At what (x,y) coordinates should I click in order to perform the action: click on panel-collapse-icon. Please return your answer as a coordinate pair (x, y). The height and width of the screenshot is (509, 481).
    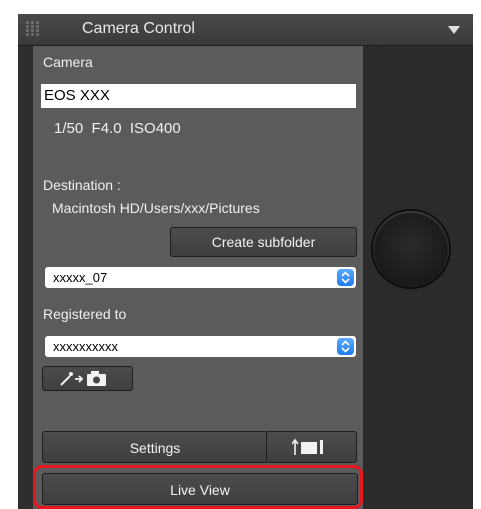
    Looking at the image, I should click on (307, 446).